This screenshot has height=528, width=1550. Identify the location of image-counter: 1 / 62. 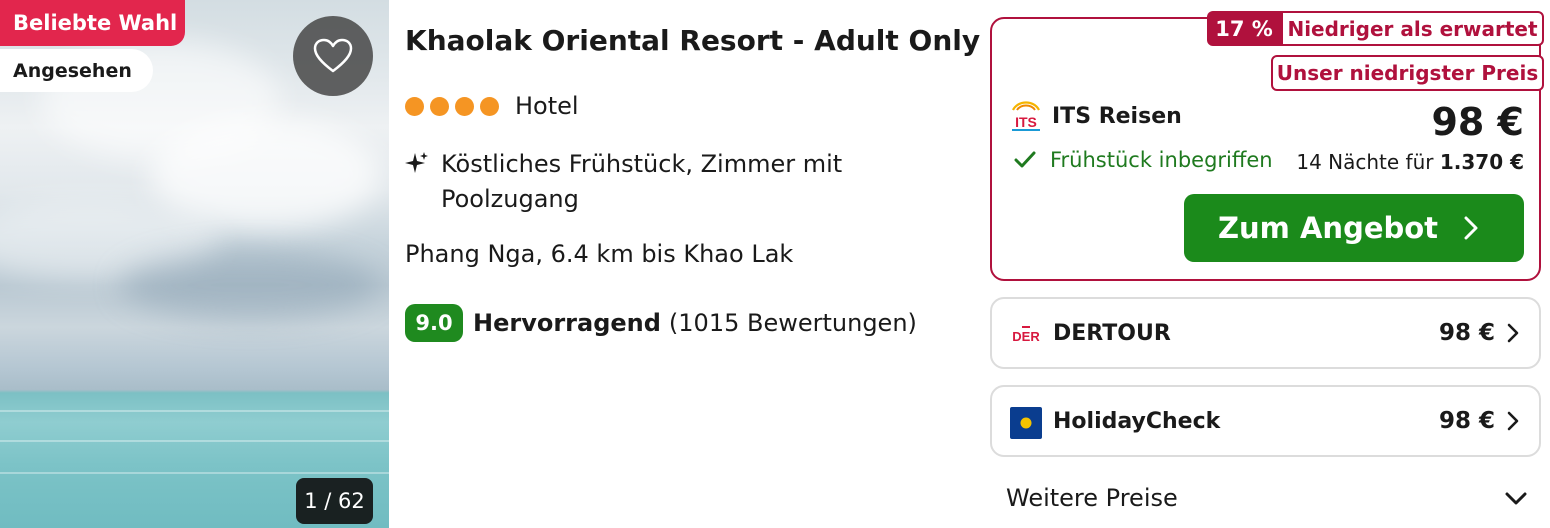
(334, 501).